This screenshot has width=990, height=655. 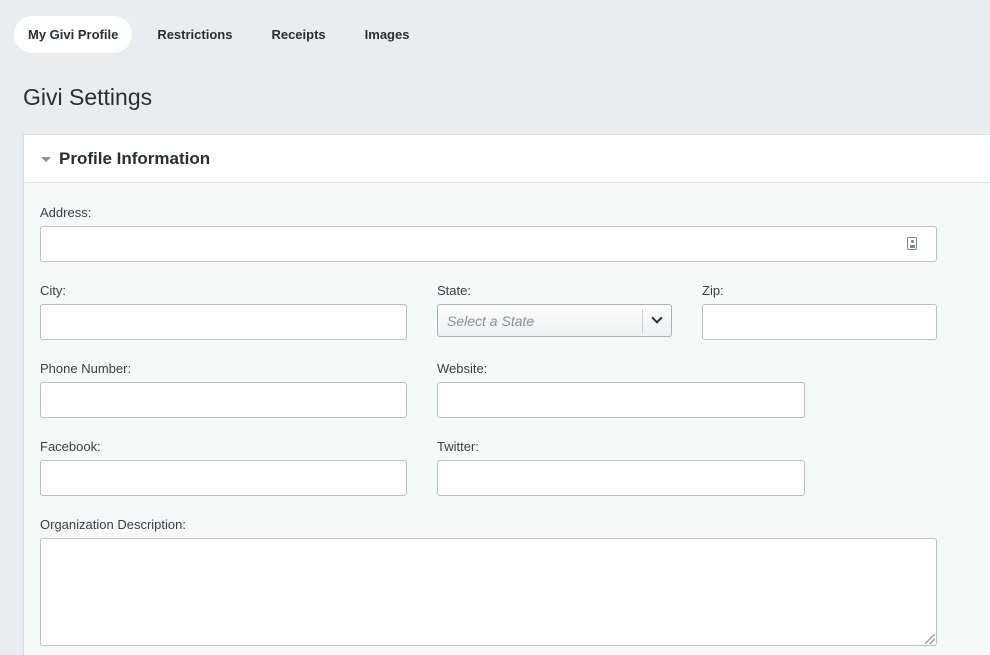 I want to click on resize-grip-icon, so click(x=930, y=639).